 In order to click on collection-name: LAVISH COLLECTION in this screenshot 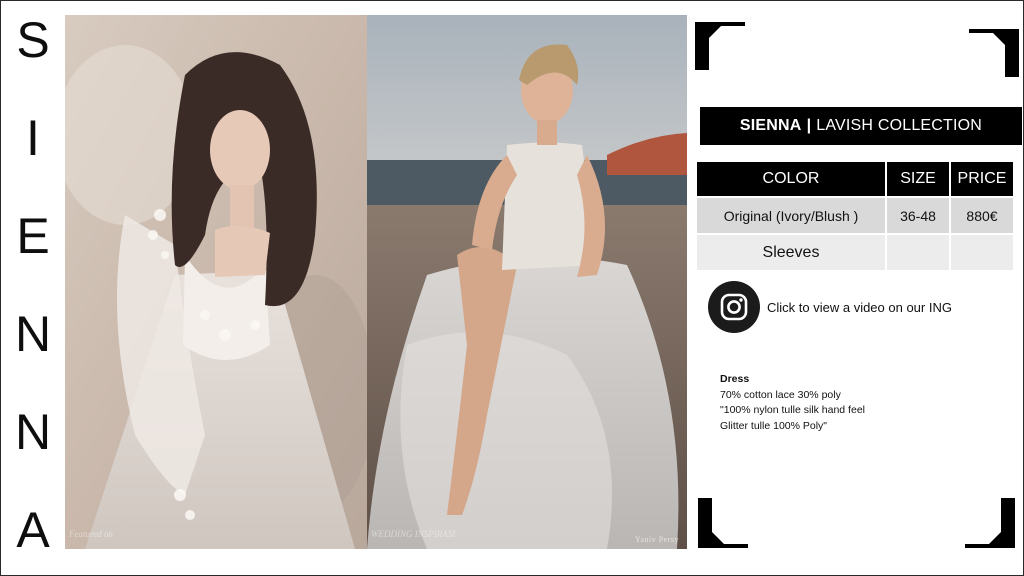, I will do `click(899, 125)`.